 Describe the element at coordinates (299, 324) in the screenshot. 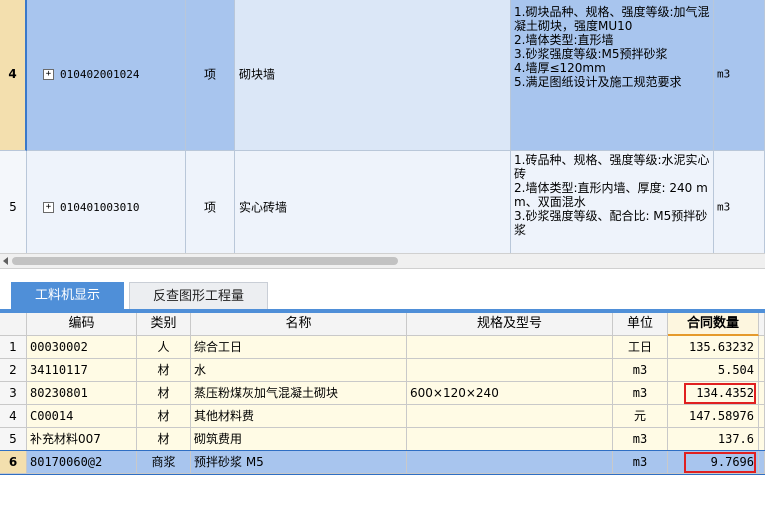

I see `header-name: 名称` at that location.